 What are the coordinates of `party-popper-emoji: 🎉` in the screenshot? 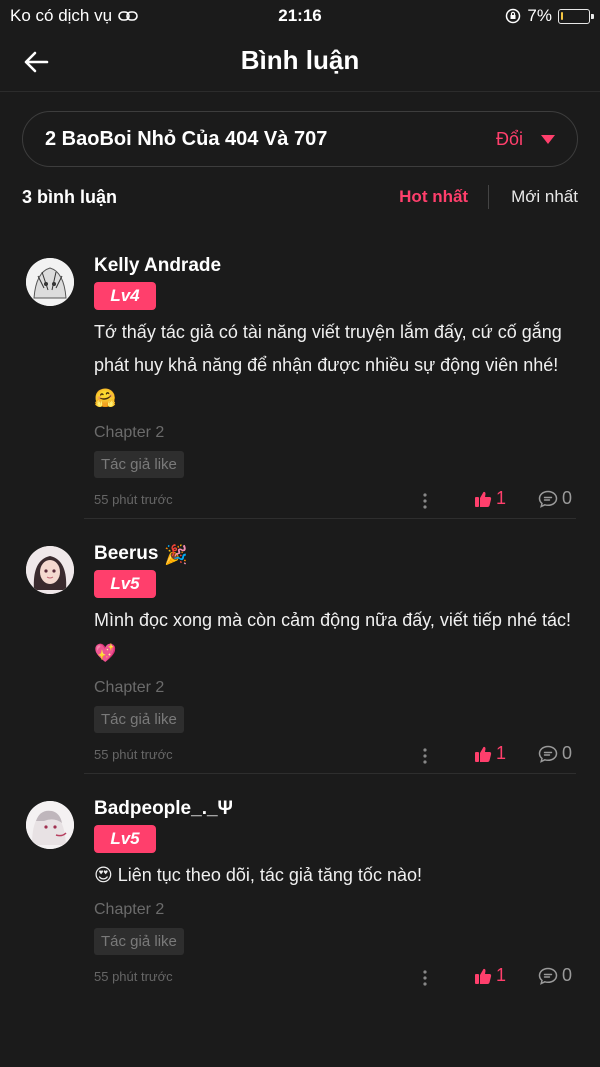 It's located at (176, 554).